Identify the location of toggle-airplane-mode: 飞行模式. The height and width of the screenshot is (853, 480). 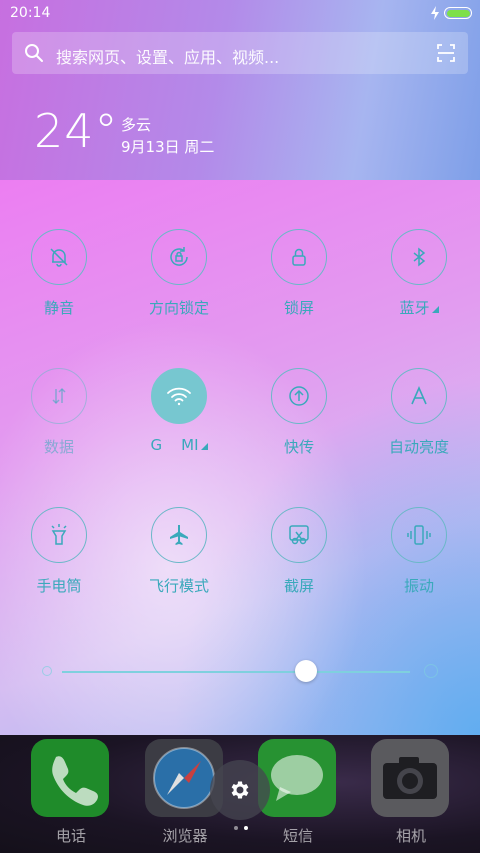
(180, 562).